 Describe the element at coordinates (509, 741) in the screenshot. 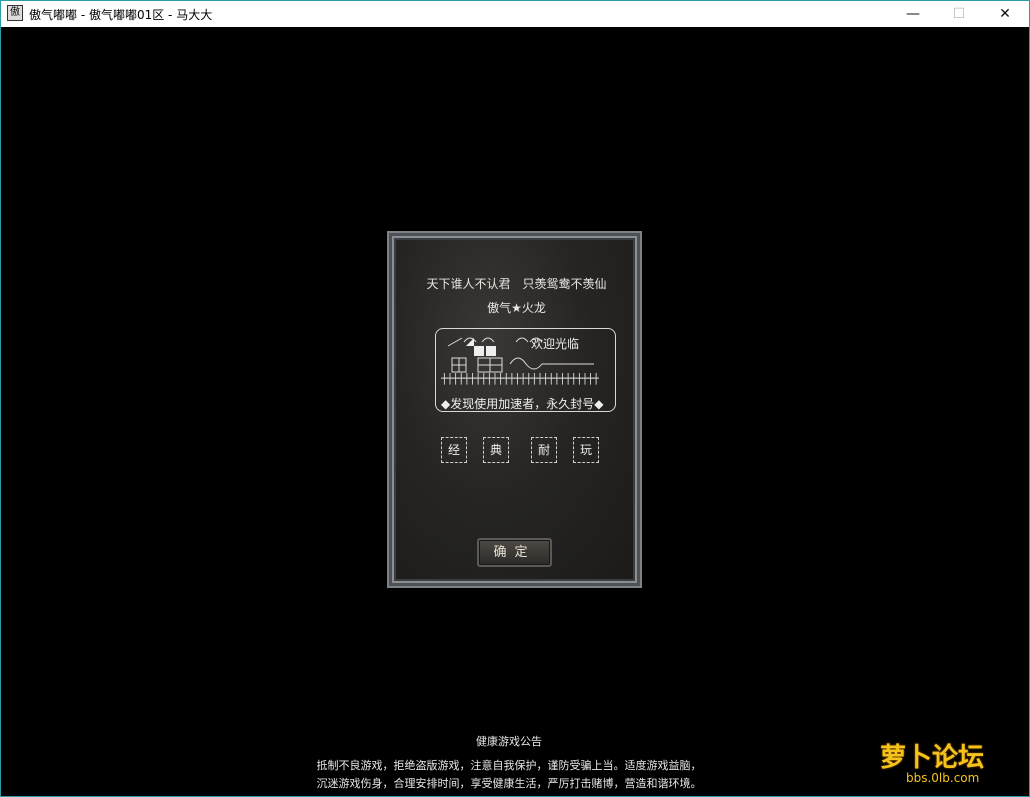

I see `health-notice-title: 健康游戏公告` at that location.